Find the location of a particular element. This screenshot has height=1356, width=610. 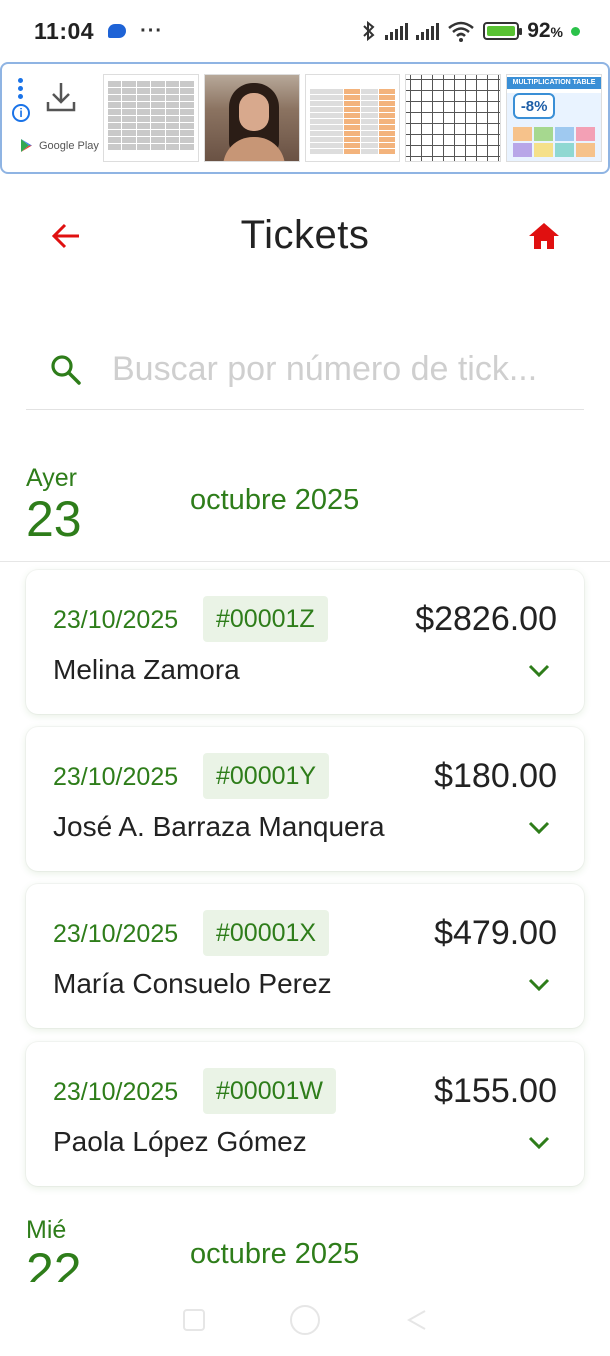

home-nav-button is located at coordinates (304, 1320).